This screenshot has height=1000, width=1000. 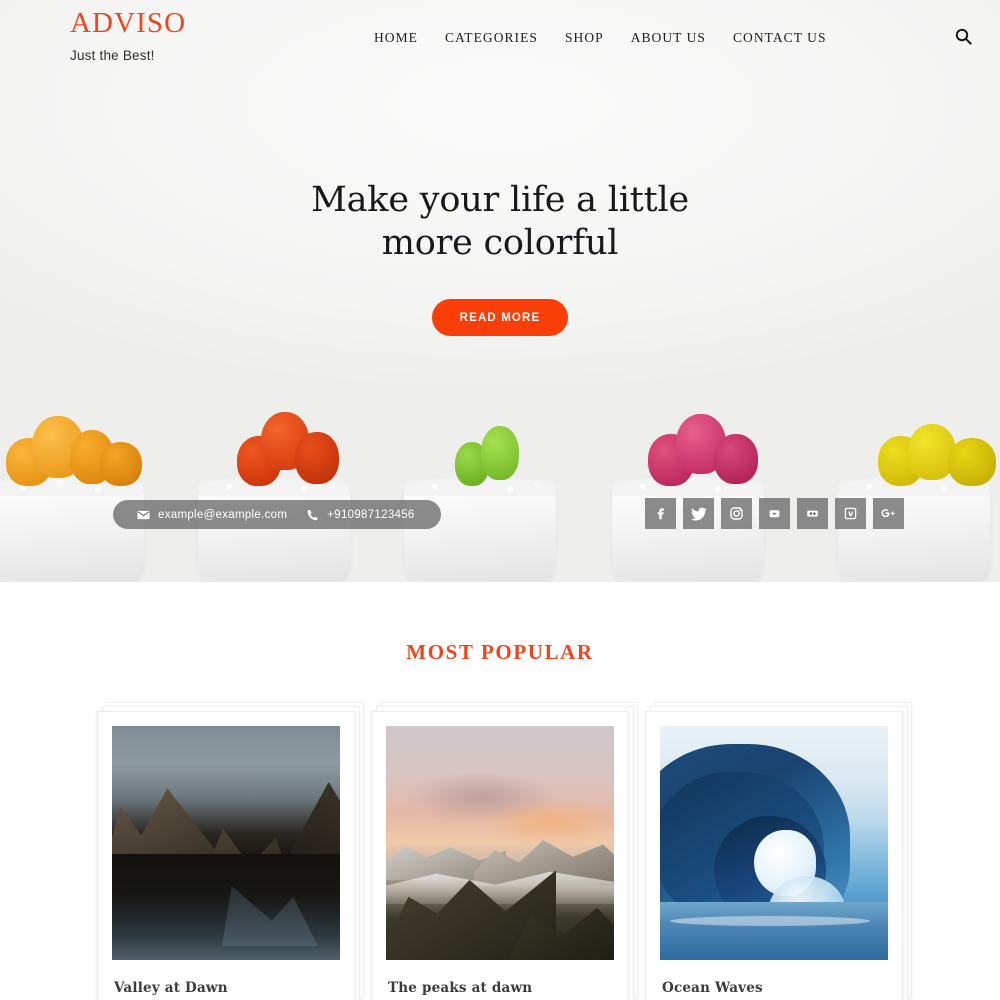 What do you see at coordinates (76, 451) in the screenshot?
I see `orange-cactus` at bounding box center [76, 451].